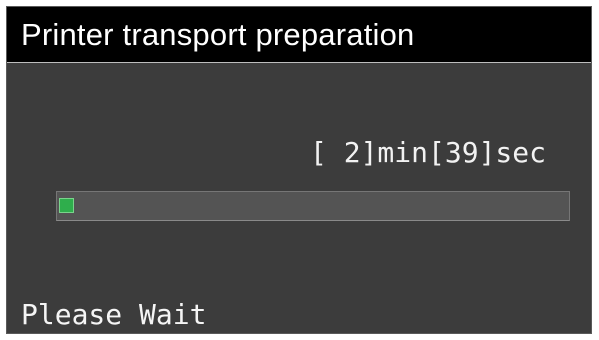  Describe the element at coordinates (218, 34) in the screenshot. I see `screen-title: Printer transport preparation` at that location.